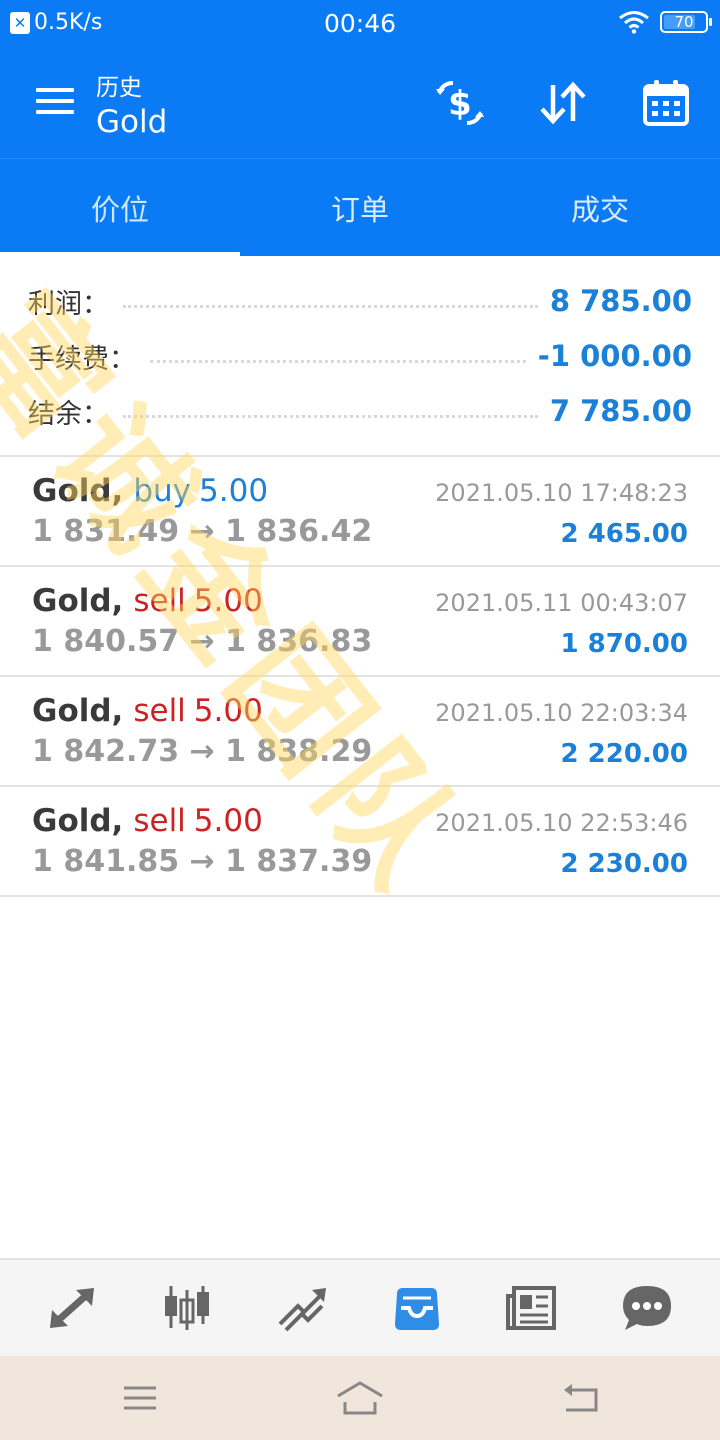 The width and height of the screenshot is (720, 1440). I want to click on balance-value: 7 785.00, so click(620, 411).